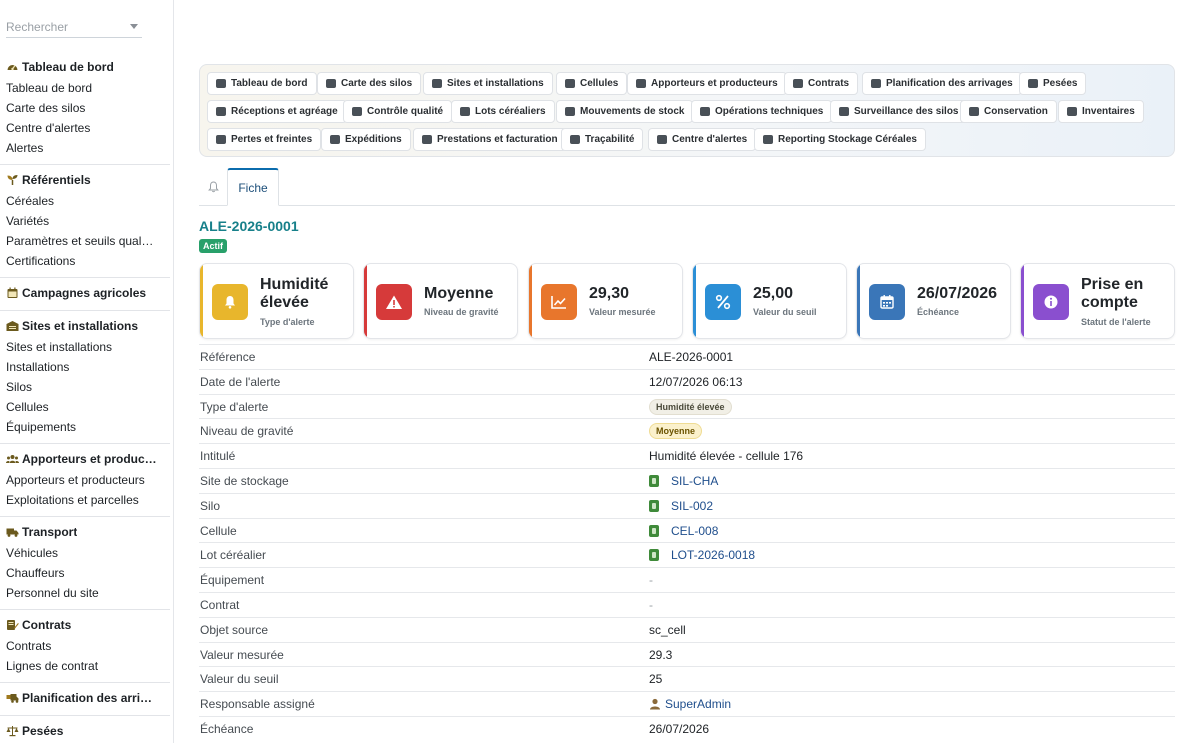 This screenshot has height=743, width=1200. I want to click on record-link: LOT-2026-0018, so click(713, 555).